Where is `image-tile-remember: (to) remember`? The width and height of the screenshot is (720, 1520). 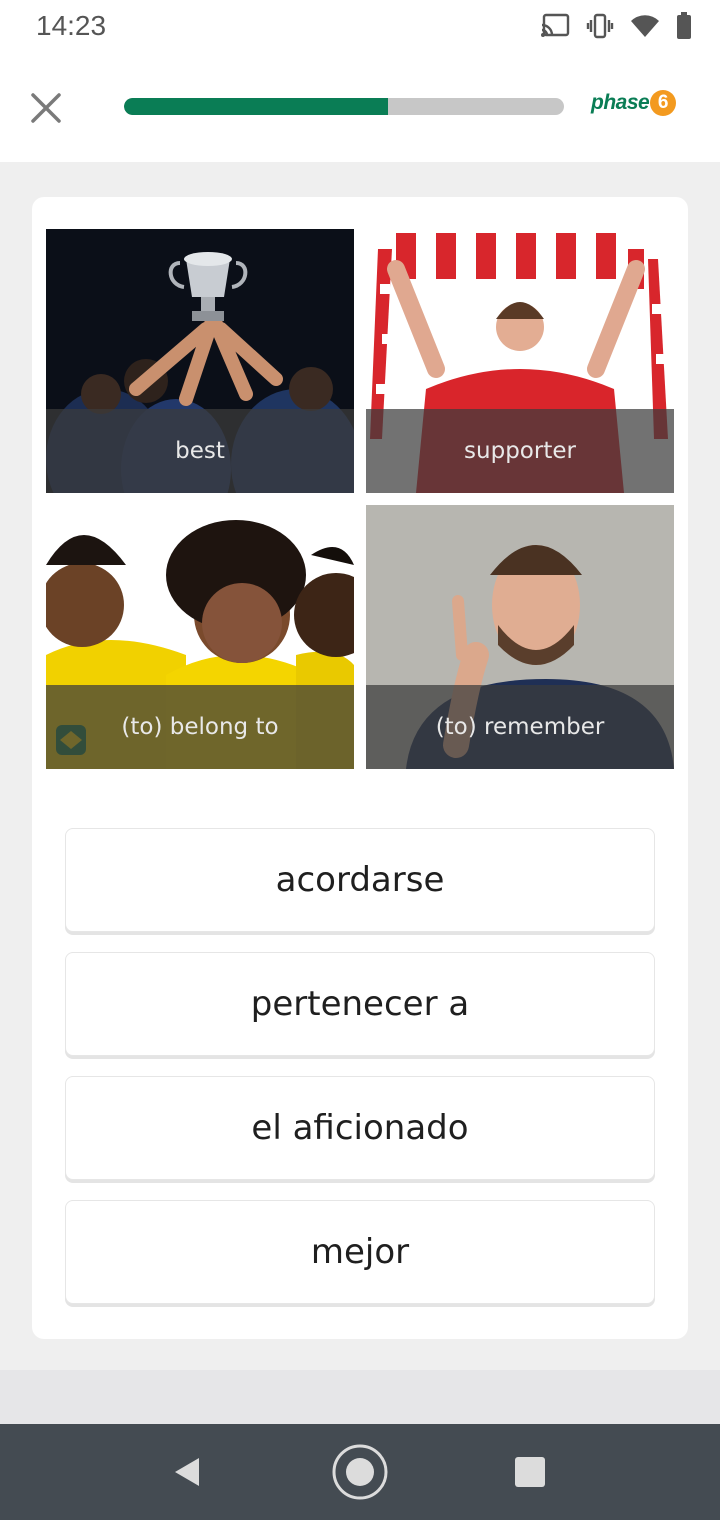 image-tile-remember: (to) remember is located at coordinates (520, 637).